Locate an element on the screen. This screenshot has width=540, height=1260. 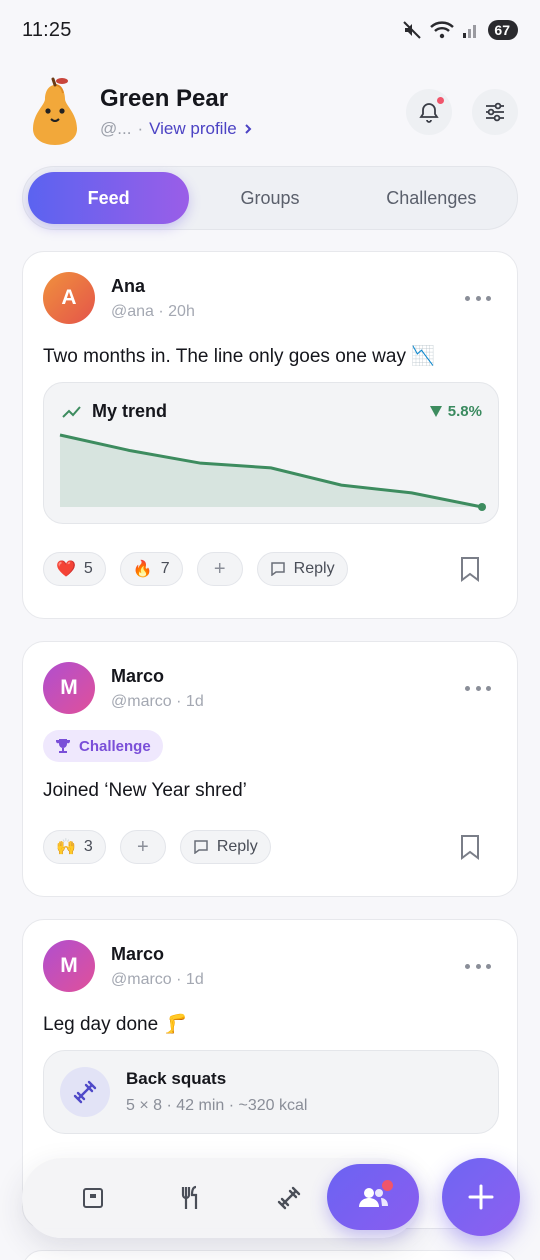
challenge-badge: Challenge is located at coordinates (103, 746).